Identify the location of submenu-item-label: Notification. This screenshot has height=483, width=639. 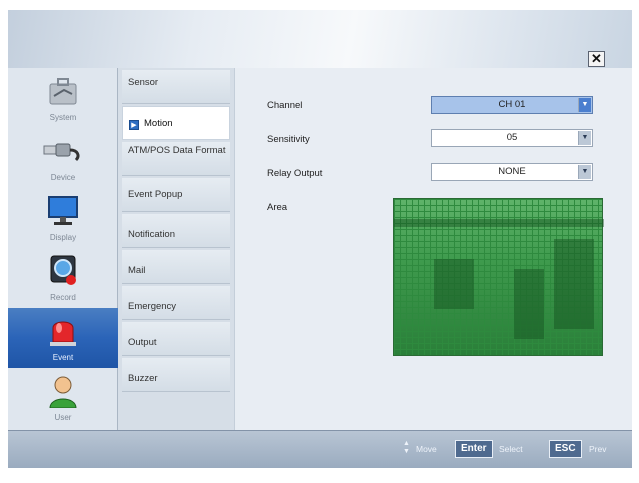
(151, 234).